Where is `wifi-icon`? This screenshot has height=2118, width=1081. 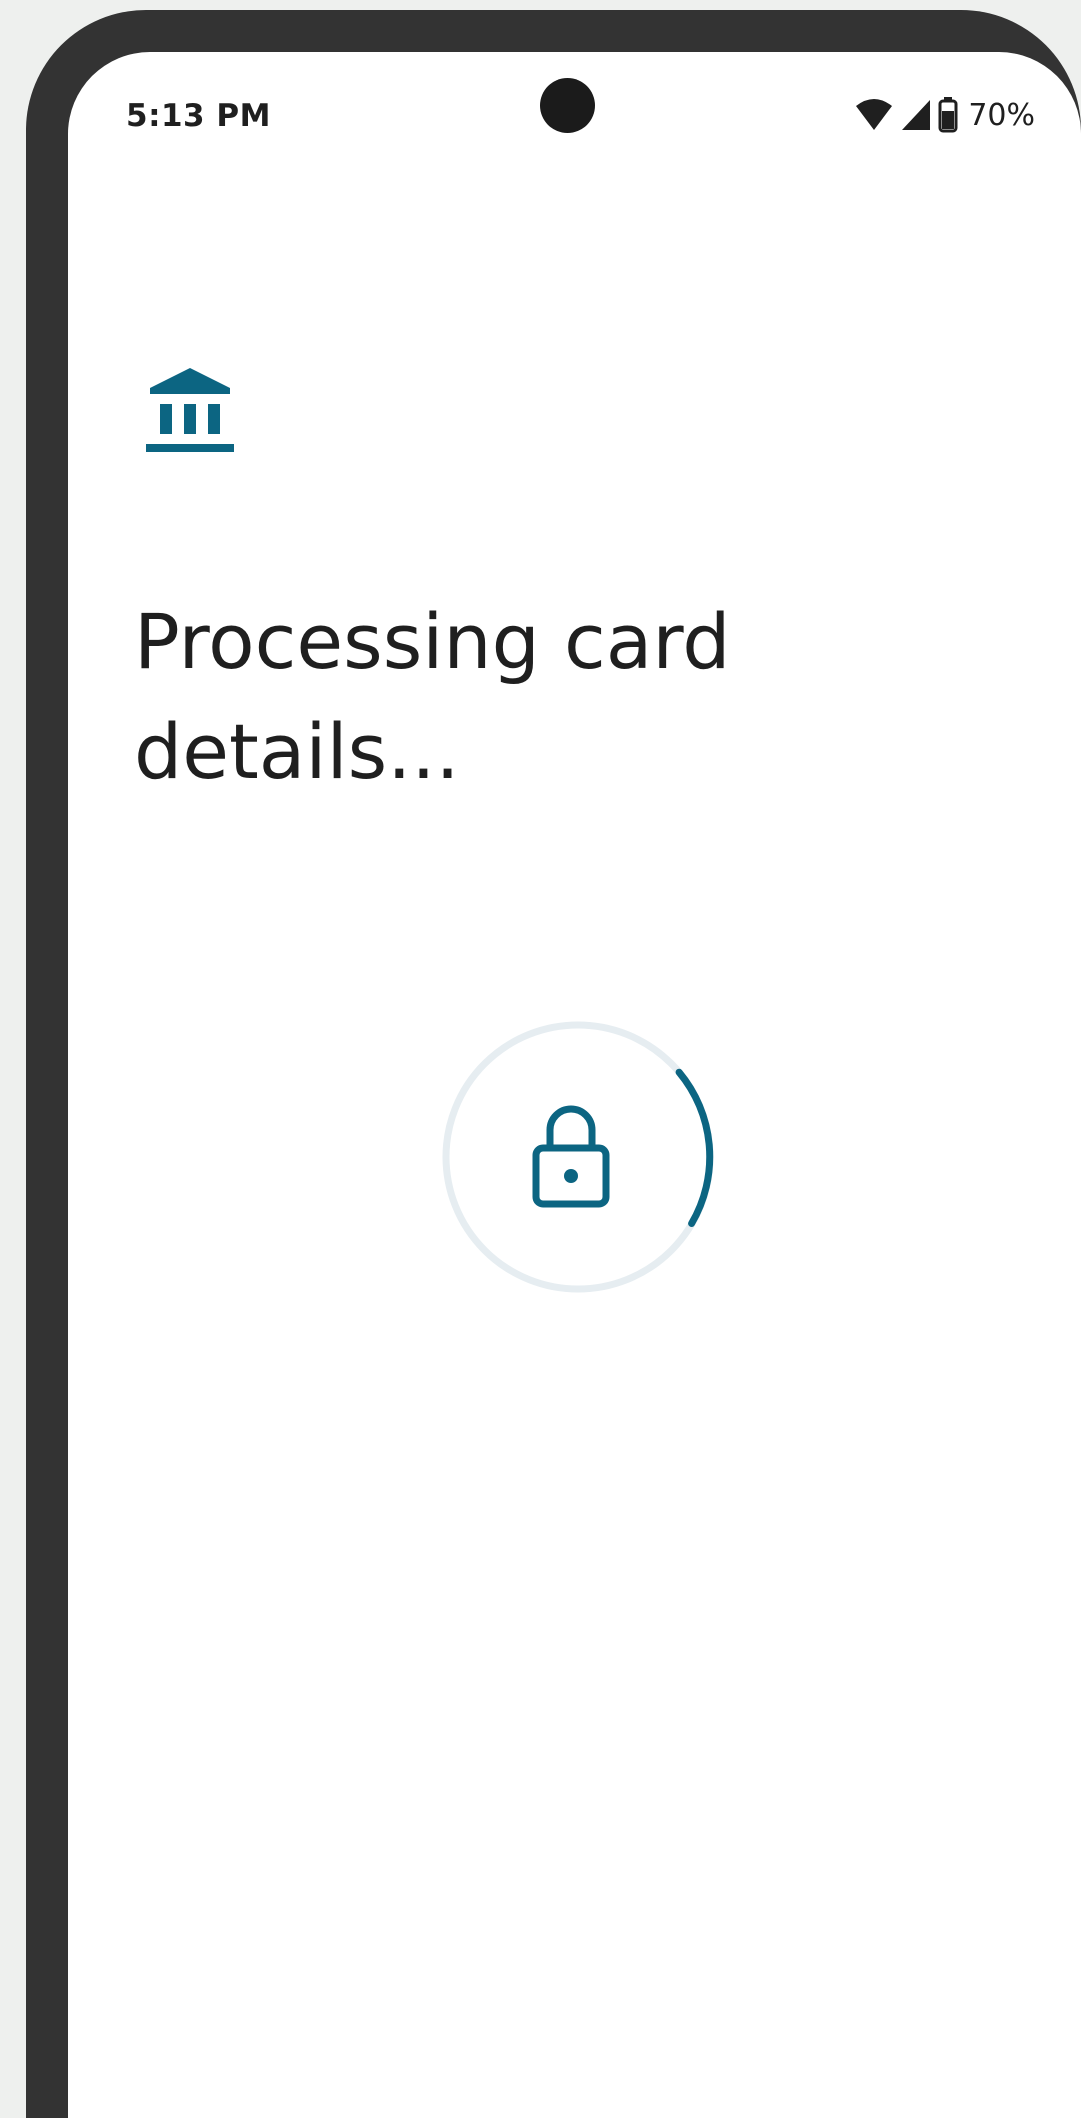
wifi-icon is located at coordinates (874, 115).